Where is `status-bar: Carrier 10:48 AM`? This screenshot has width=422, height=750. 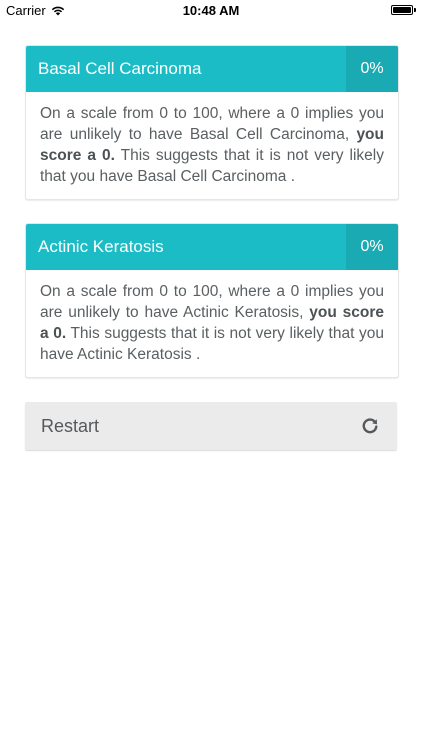 status-bar: Carrier 10:48 AM is located at coordinates (211, 11).